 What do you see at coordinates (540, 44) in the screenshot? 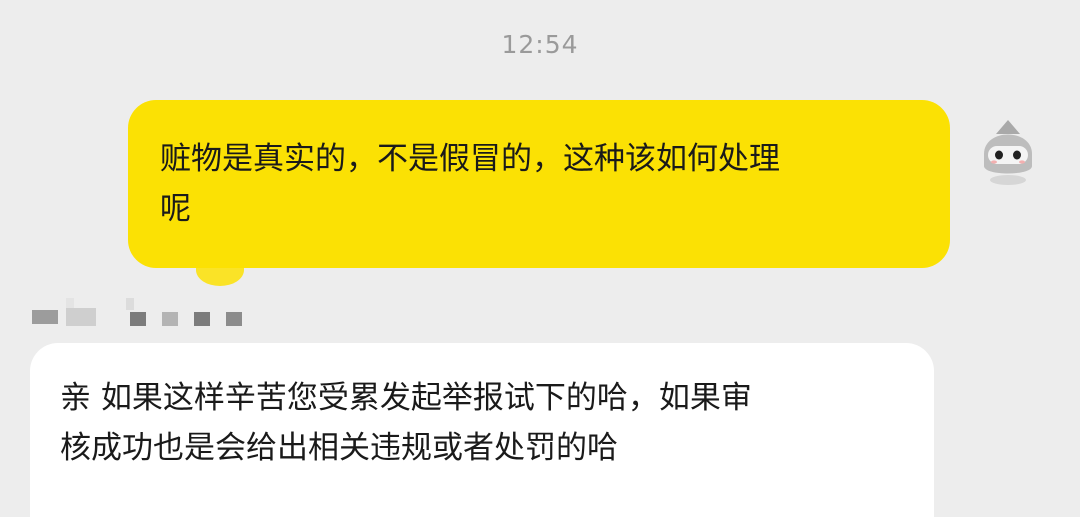
I see `chat-timestamp: 12:54` at bounding box center [540, 44].